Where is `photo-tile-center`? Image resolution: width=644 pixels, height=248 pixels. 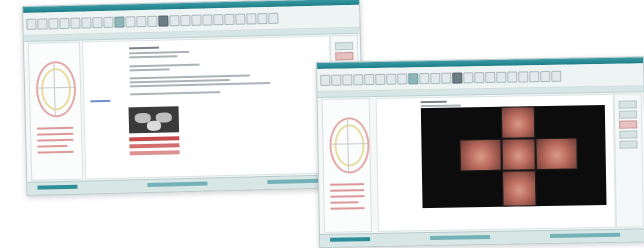 photo-tile-center is located at coordinates (518, 154).